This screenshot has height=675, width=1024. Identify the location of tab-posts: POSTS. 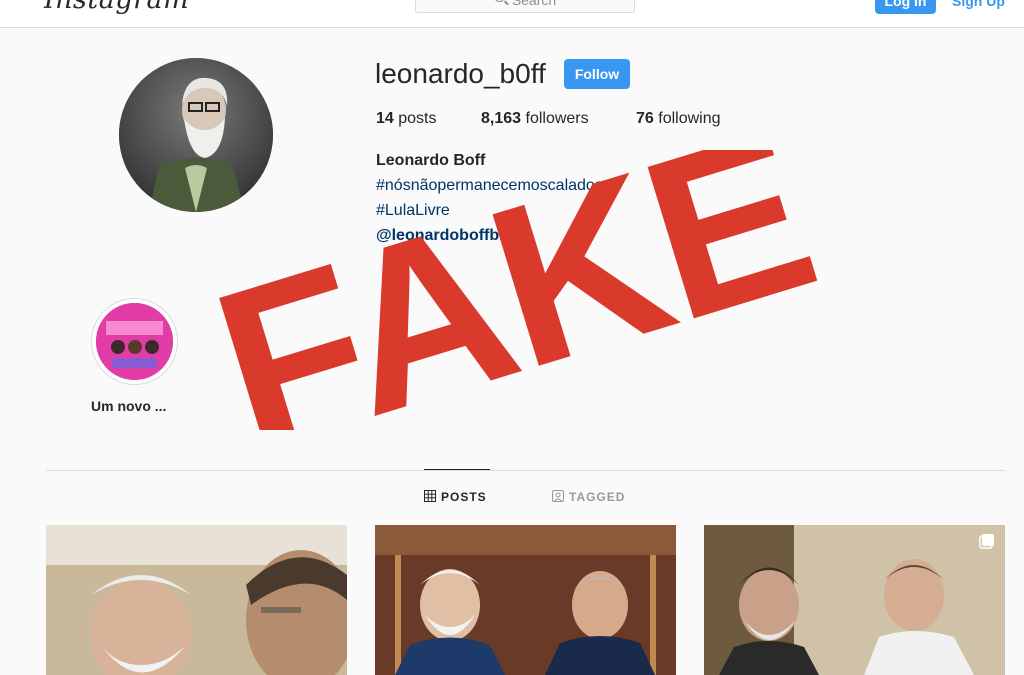
(455, 497).